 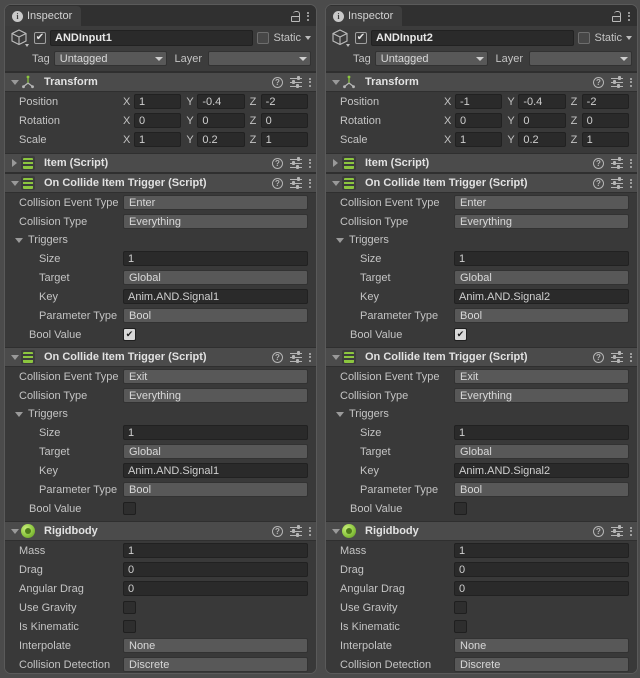 I want to click on triggers-foldout: Triggers, so click(x=160, y=414).